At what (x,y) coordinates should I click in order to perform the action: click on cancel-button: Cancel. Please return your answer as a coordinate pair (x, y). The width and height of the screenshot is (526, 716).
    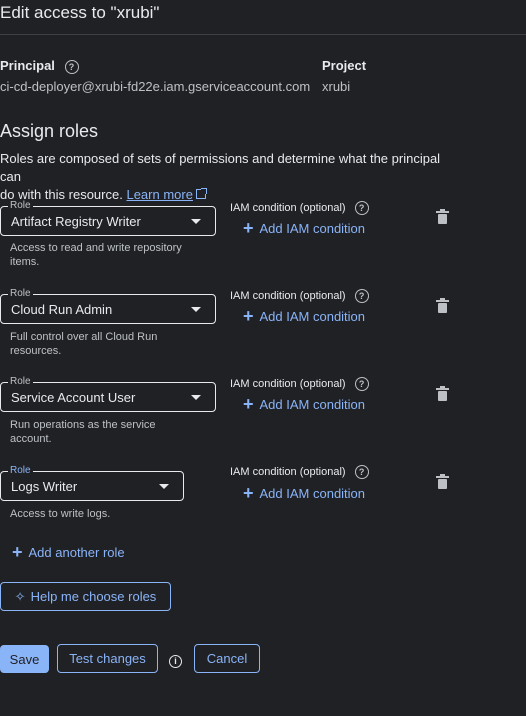
    Looking at the image, I should click on (227, 658).